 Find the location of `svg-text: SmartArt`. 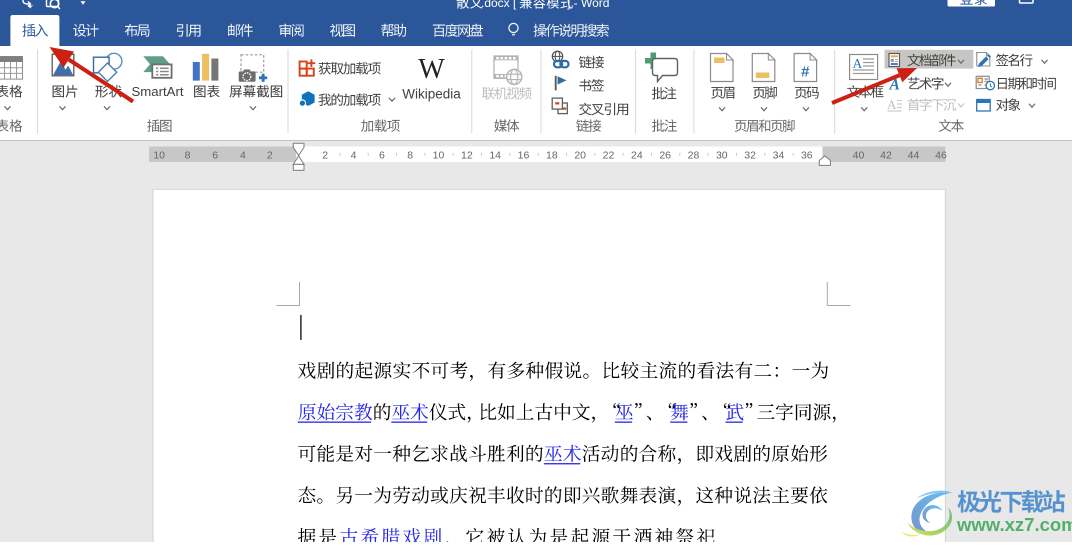

svg-text: SmartArt is located at coordinates (158, 91).